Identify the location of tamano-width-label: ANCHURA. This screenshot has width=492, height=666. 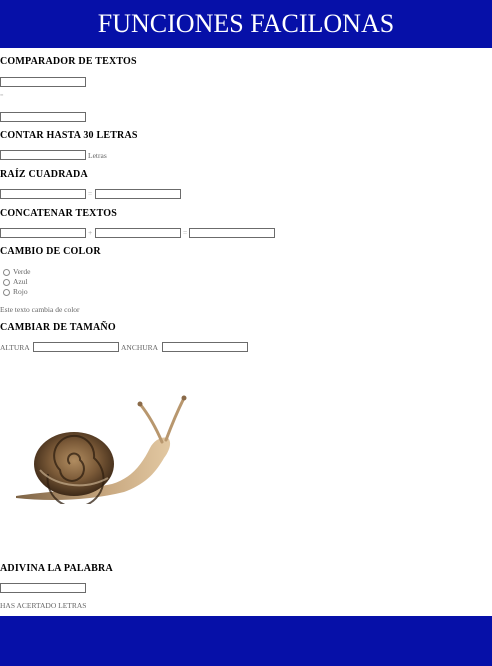
(140, 347).